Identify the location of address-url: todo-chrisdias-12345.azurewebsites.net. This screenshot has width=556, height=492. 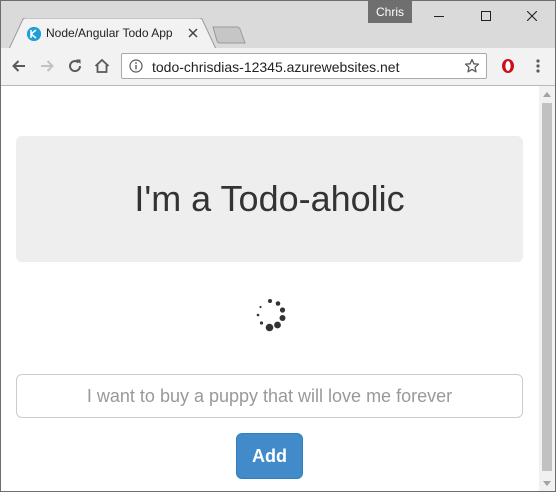
(275, 67).